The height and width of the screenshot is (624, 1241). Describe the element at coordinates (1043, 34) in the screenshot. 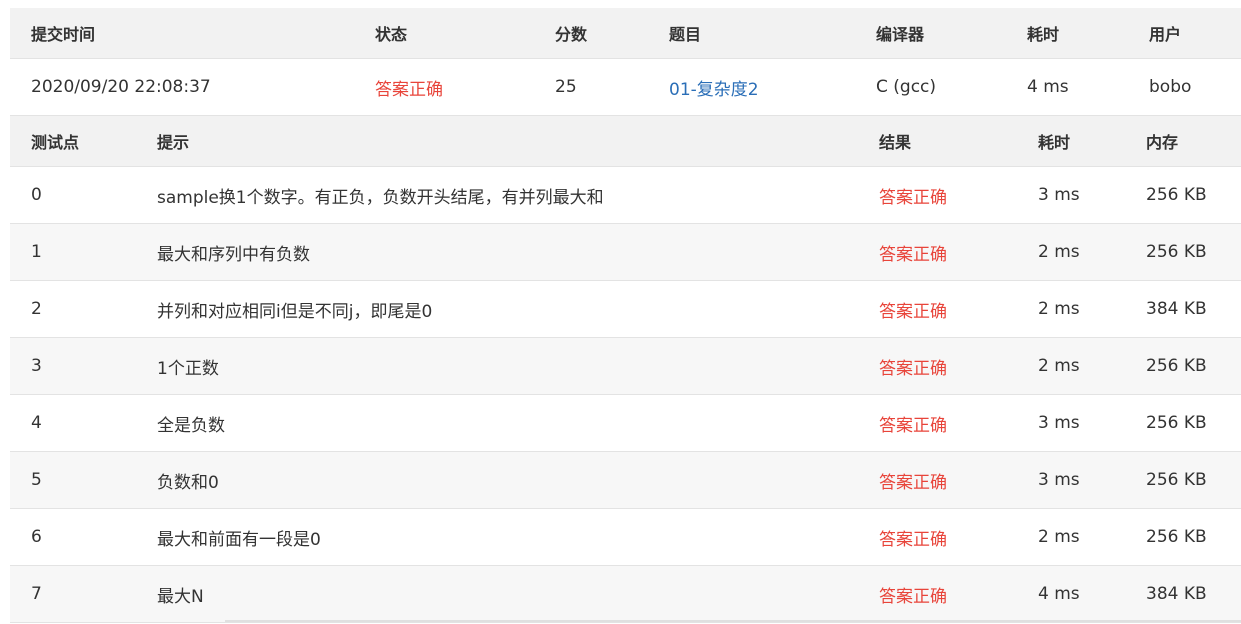

I see `header-elapsed: 耗时` at that location.